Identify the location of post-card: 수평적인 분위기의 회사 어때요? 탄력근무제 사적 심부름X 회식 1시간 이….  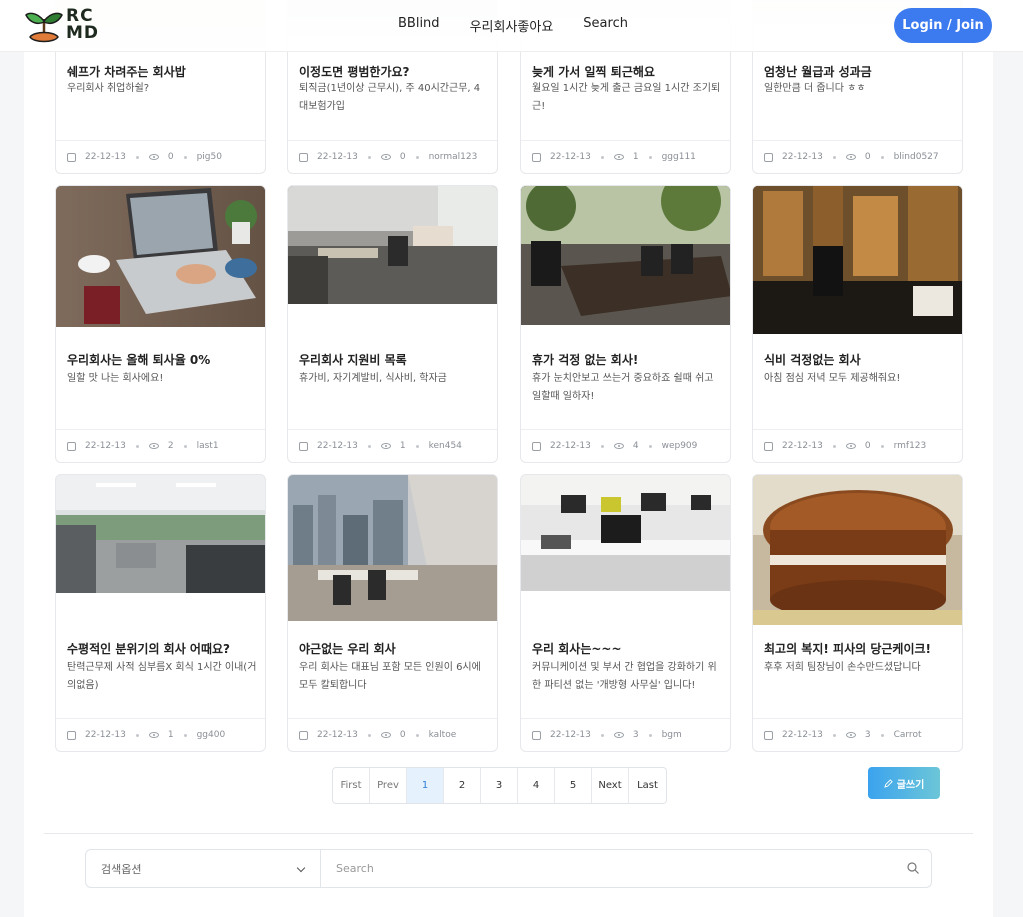
(160, 613).